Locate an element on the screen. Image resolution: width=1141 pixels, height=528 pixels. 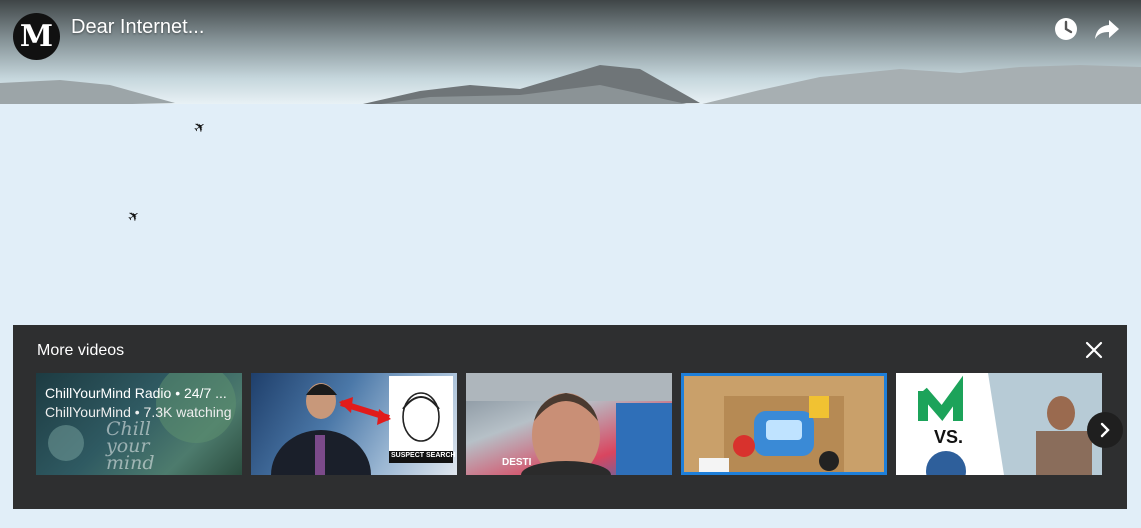
share-arrow-icon is located at coordinates (1107, 29).